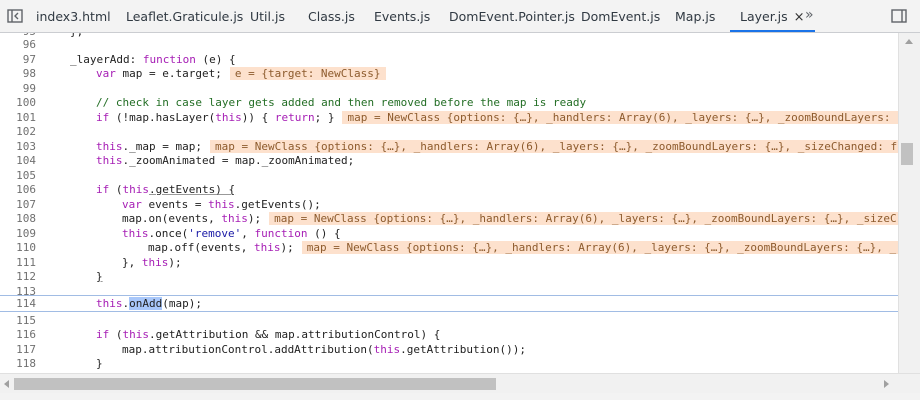  I want to click on tab-domevent: DomEvent.js, so click(620, 16).